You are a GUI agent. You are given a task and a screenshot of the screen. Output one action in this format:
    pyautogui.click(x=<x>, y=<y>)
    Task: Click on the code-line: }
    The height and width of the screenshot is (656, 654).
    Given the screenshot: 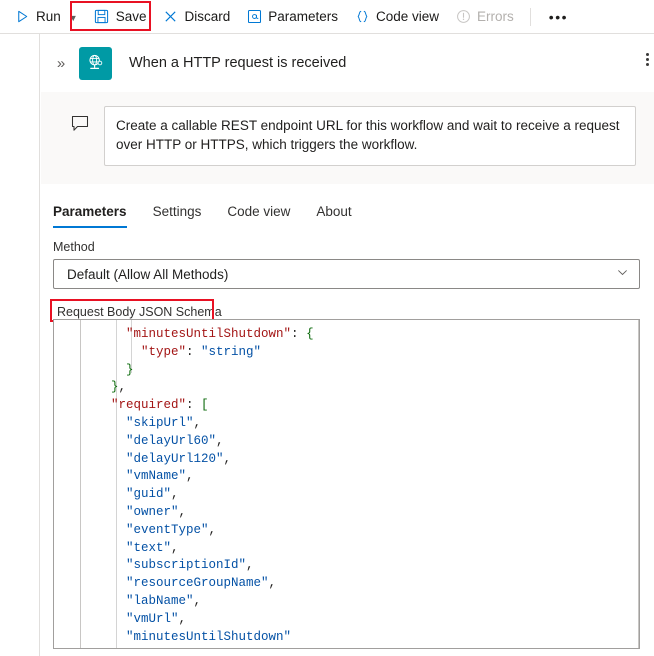 What is the action you would take?
    pyautogui.click(x=355, y=371)
    